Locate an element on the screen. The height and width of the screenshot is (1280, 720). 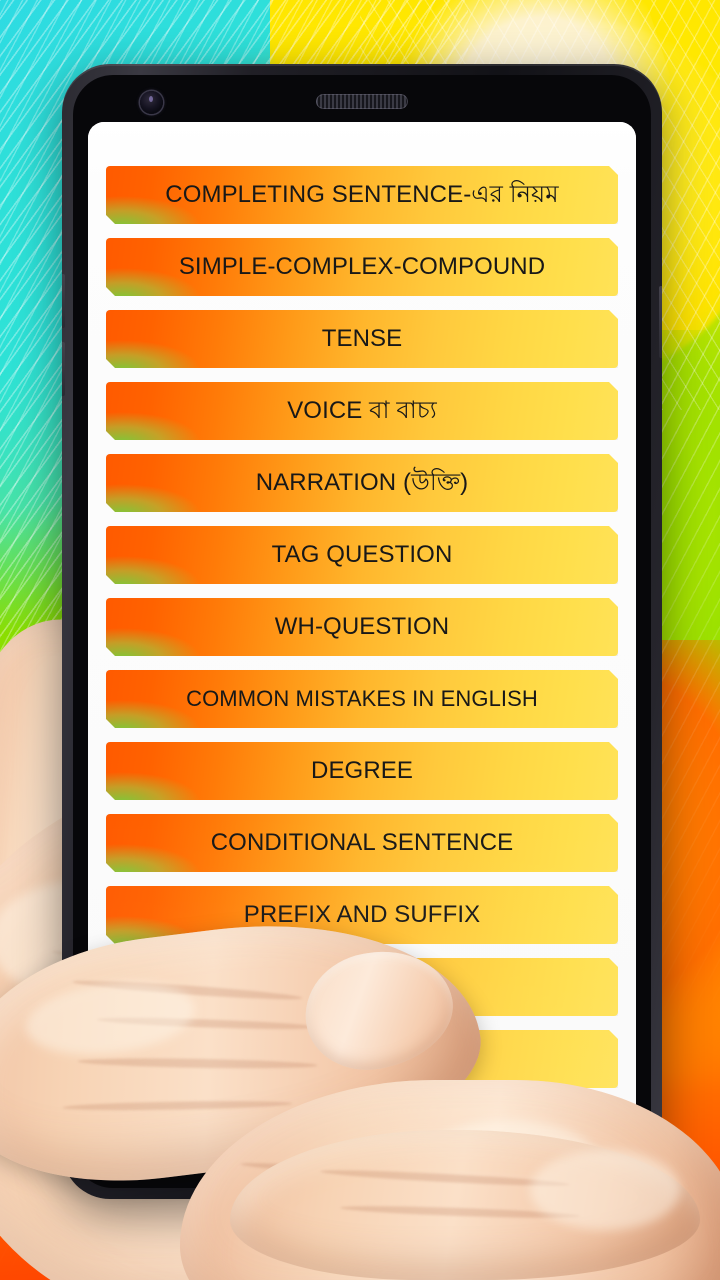
finger-lower is located at coordinates (465, 1205).